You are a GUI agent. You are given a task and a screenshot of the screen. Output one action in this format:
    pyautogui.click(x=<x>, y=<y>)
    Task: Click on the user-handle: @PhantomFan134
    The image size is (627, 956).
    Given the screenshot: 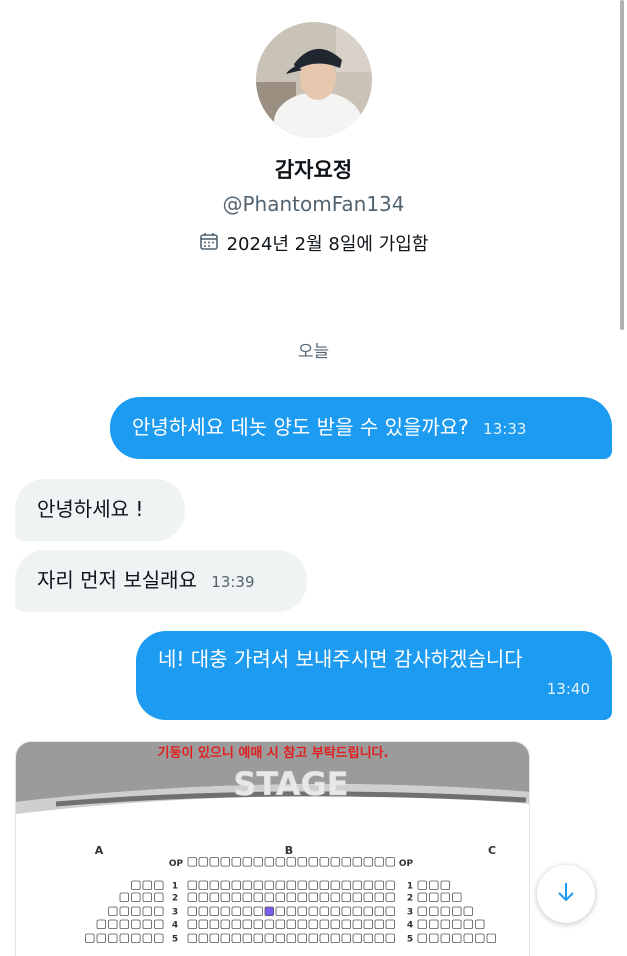 What is the action you would take?
    pyautogui.click(x=313, y=204)
    